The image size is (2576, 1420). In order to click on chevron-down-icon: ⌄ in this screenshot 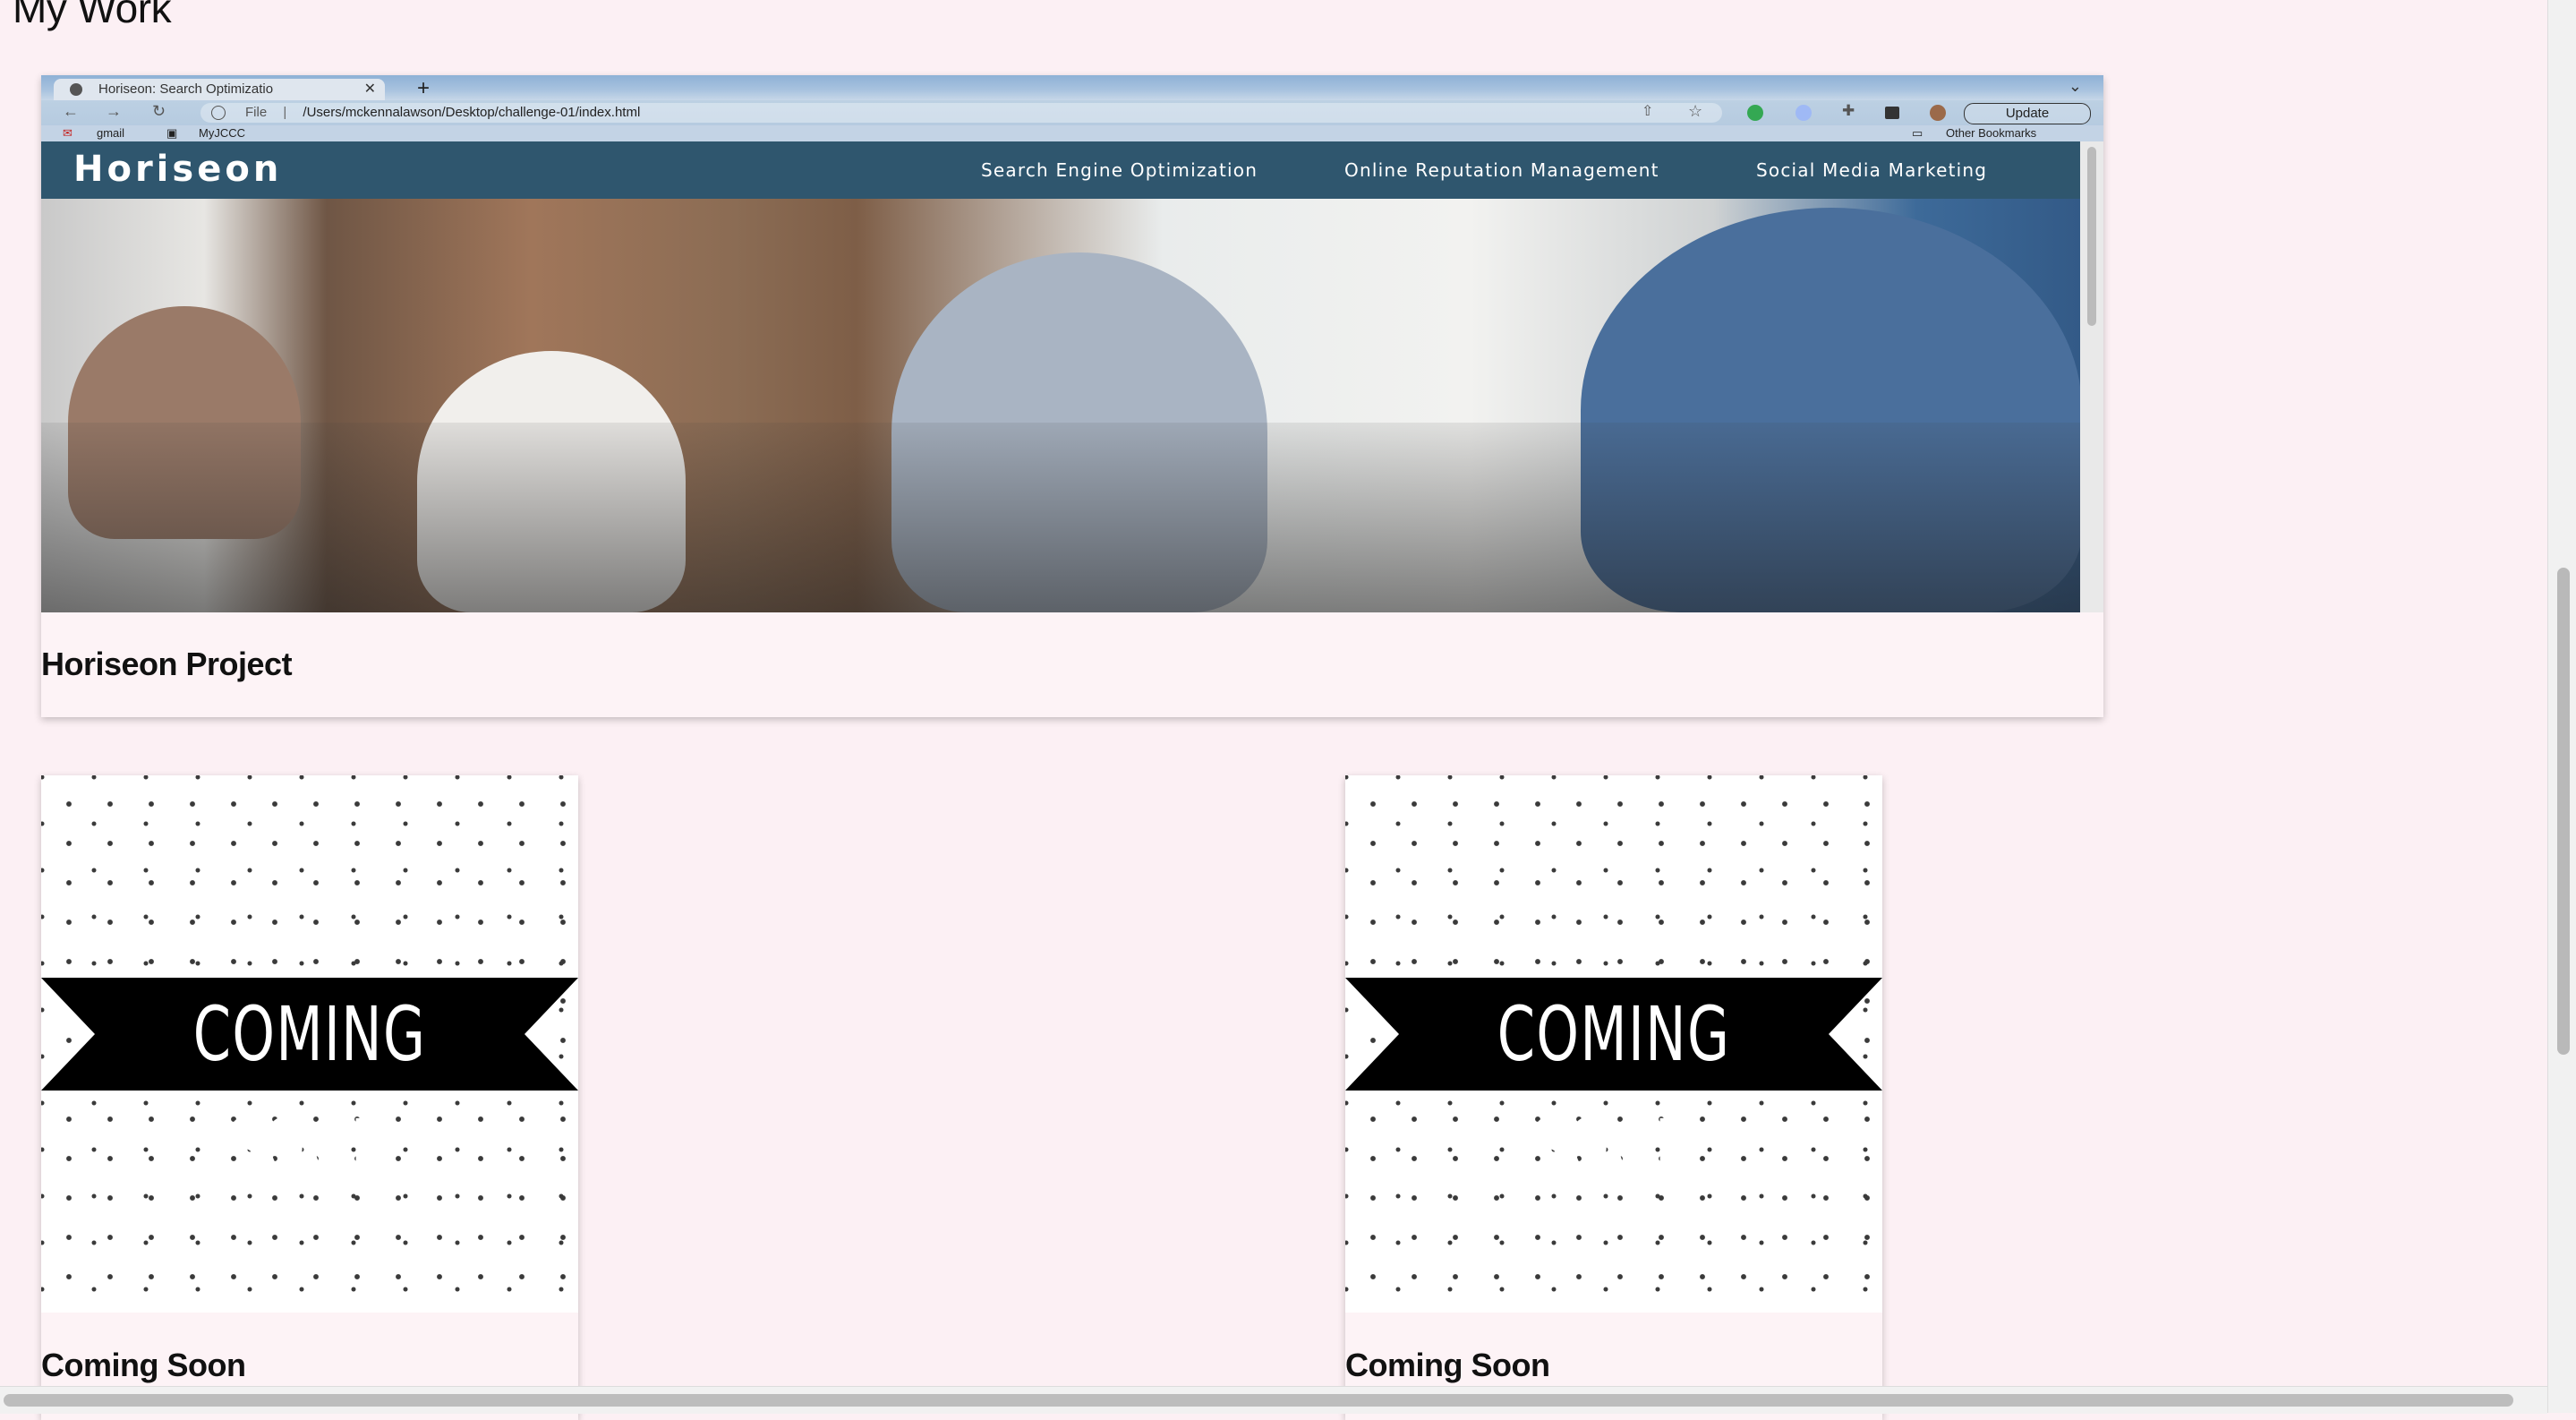, I will do `click(2075, 86)`.